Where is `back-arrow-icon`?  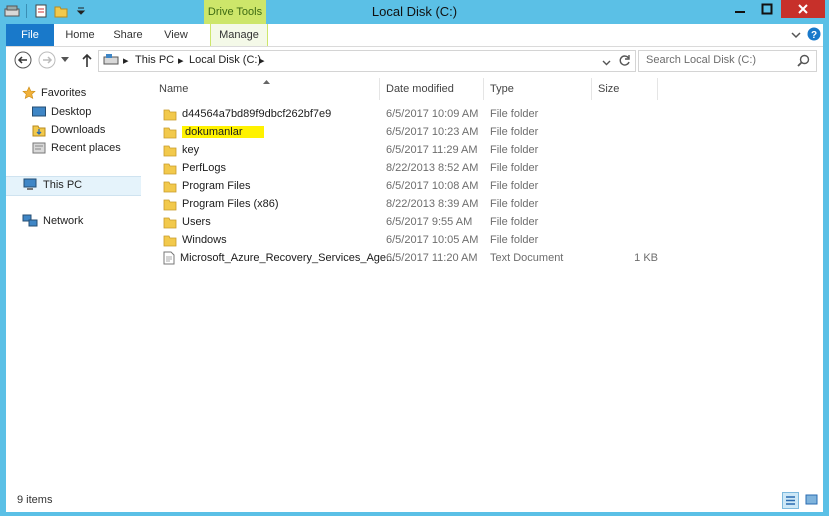
back-arrow-icon is located at coordinates (23, 60).